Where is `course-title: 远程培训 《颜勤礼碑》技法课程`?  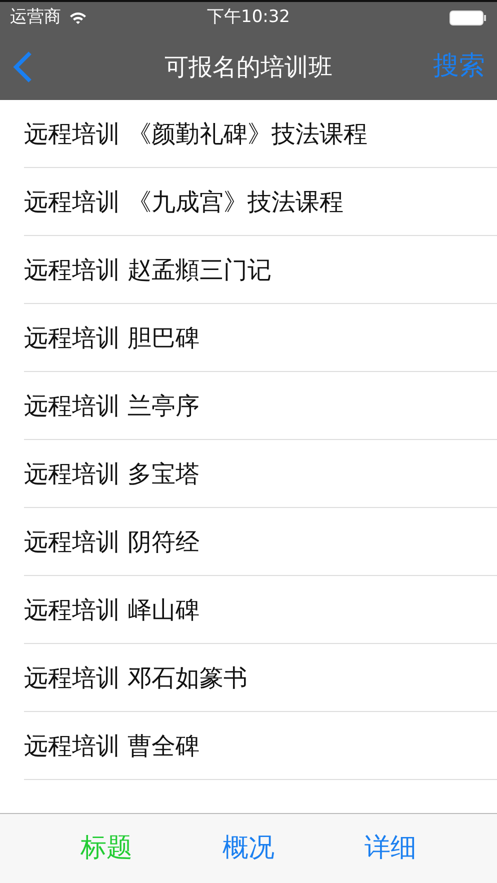
course-title: 远程培训 《颜勤礼碑》技法课程 is located at coordinates (196, 134).